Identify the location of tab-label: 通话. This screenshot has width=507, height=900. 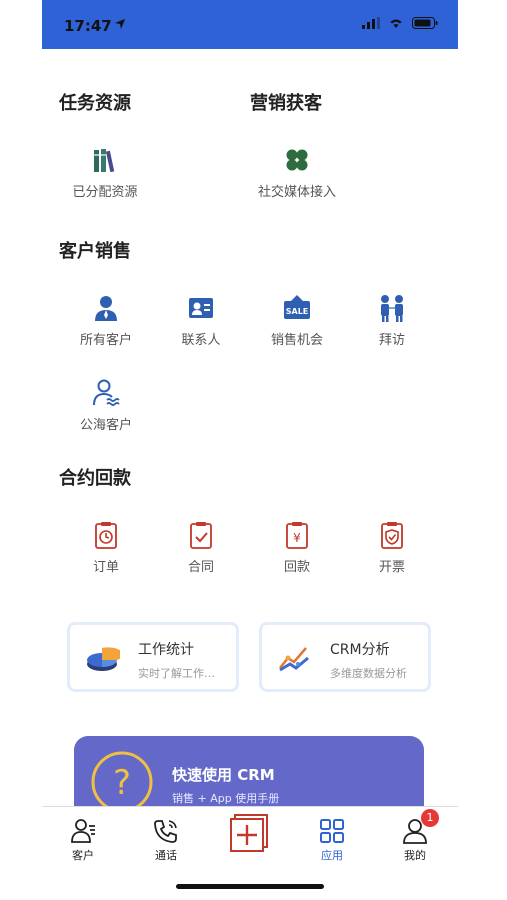
(166, 855).